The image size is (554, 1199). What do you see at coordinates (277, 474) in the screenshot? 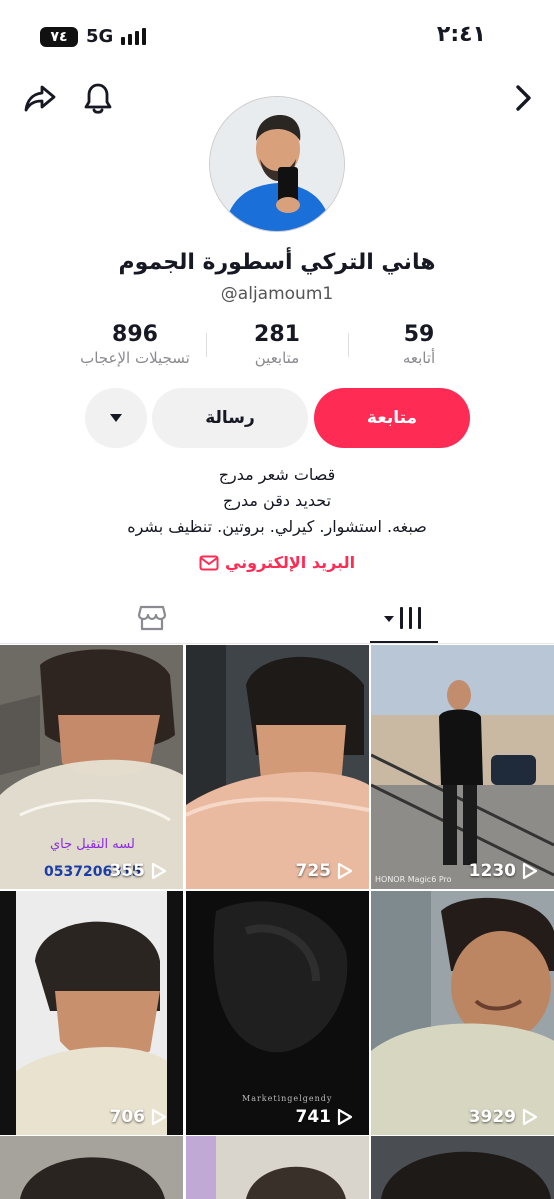
I see `bio-line: قصات شعر مدرج` at bounding box center [277, 474].